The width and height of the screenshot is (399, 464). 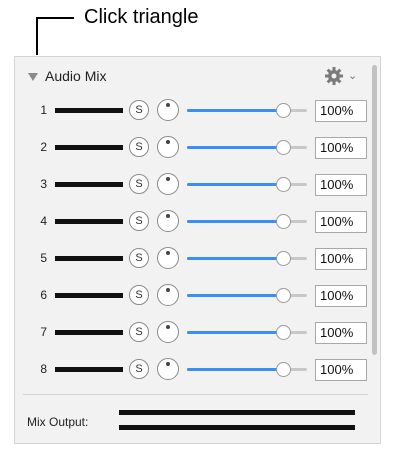 I want to click on chevron-down-icon: ⌄, so click(x=352, y=75).